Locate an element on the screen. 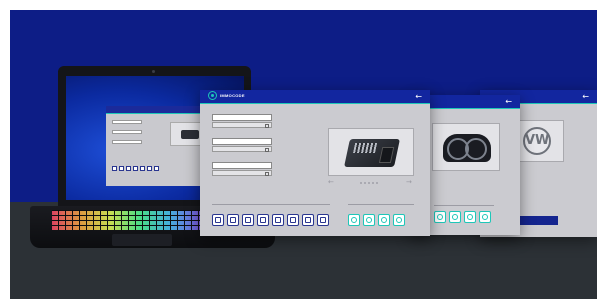 The image size is (597, 299). module-field is located at coordinates (242, 167).